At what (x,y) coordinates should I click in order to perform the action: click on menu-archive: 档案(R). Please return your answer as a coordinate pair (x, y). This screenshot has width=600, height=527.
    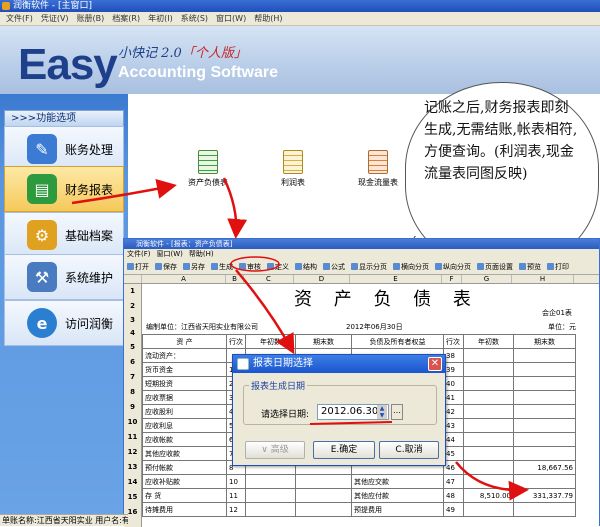
    Looking at the image, I should click on (126, 18).